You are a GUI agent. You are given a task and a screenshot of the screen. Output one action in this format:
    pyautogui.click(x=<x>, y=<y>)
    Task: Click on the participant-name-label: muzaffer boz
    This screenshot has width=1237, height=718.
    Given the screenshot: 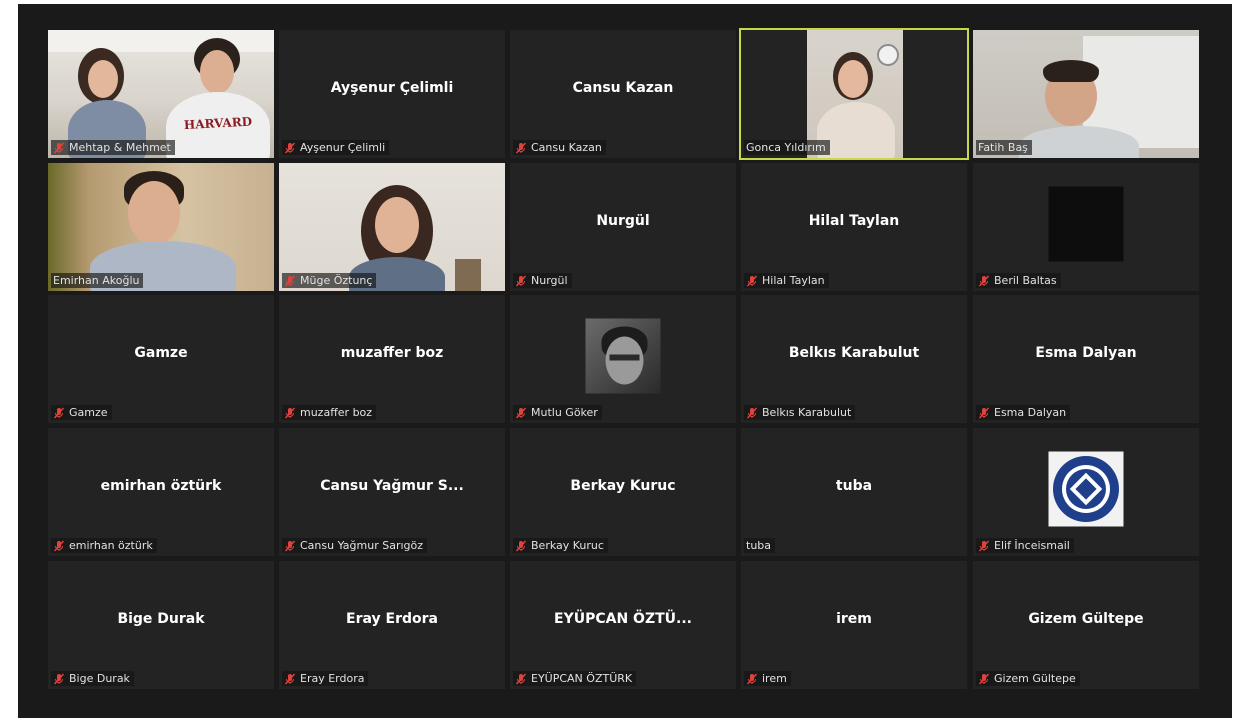 What is the action you would take?
    pyautogui.click(x=329, y=412)
    